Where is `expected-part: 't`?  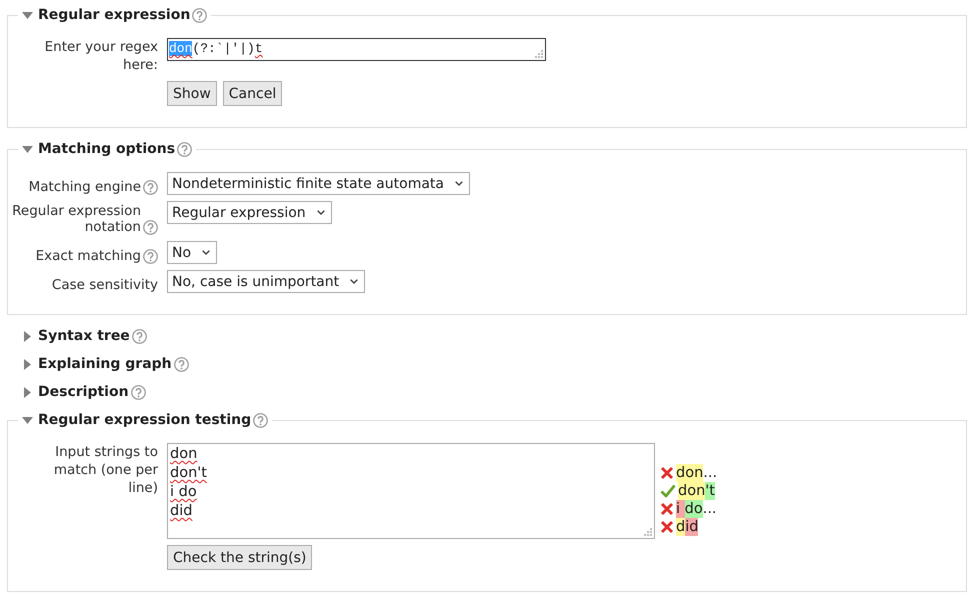
expected-part: 't is located at coordinates (710, 491).